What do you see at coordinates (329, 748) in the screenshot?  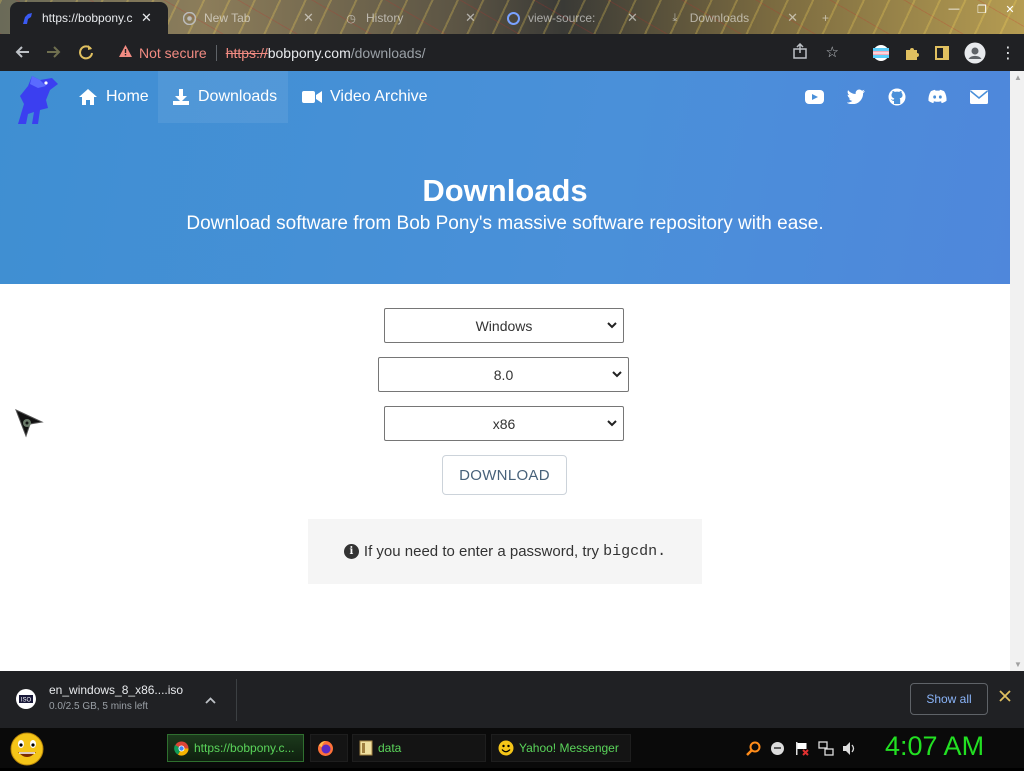 I see `taskbar-firefox` at bounding box center [329, 748].